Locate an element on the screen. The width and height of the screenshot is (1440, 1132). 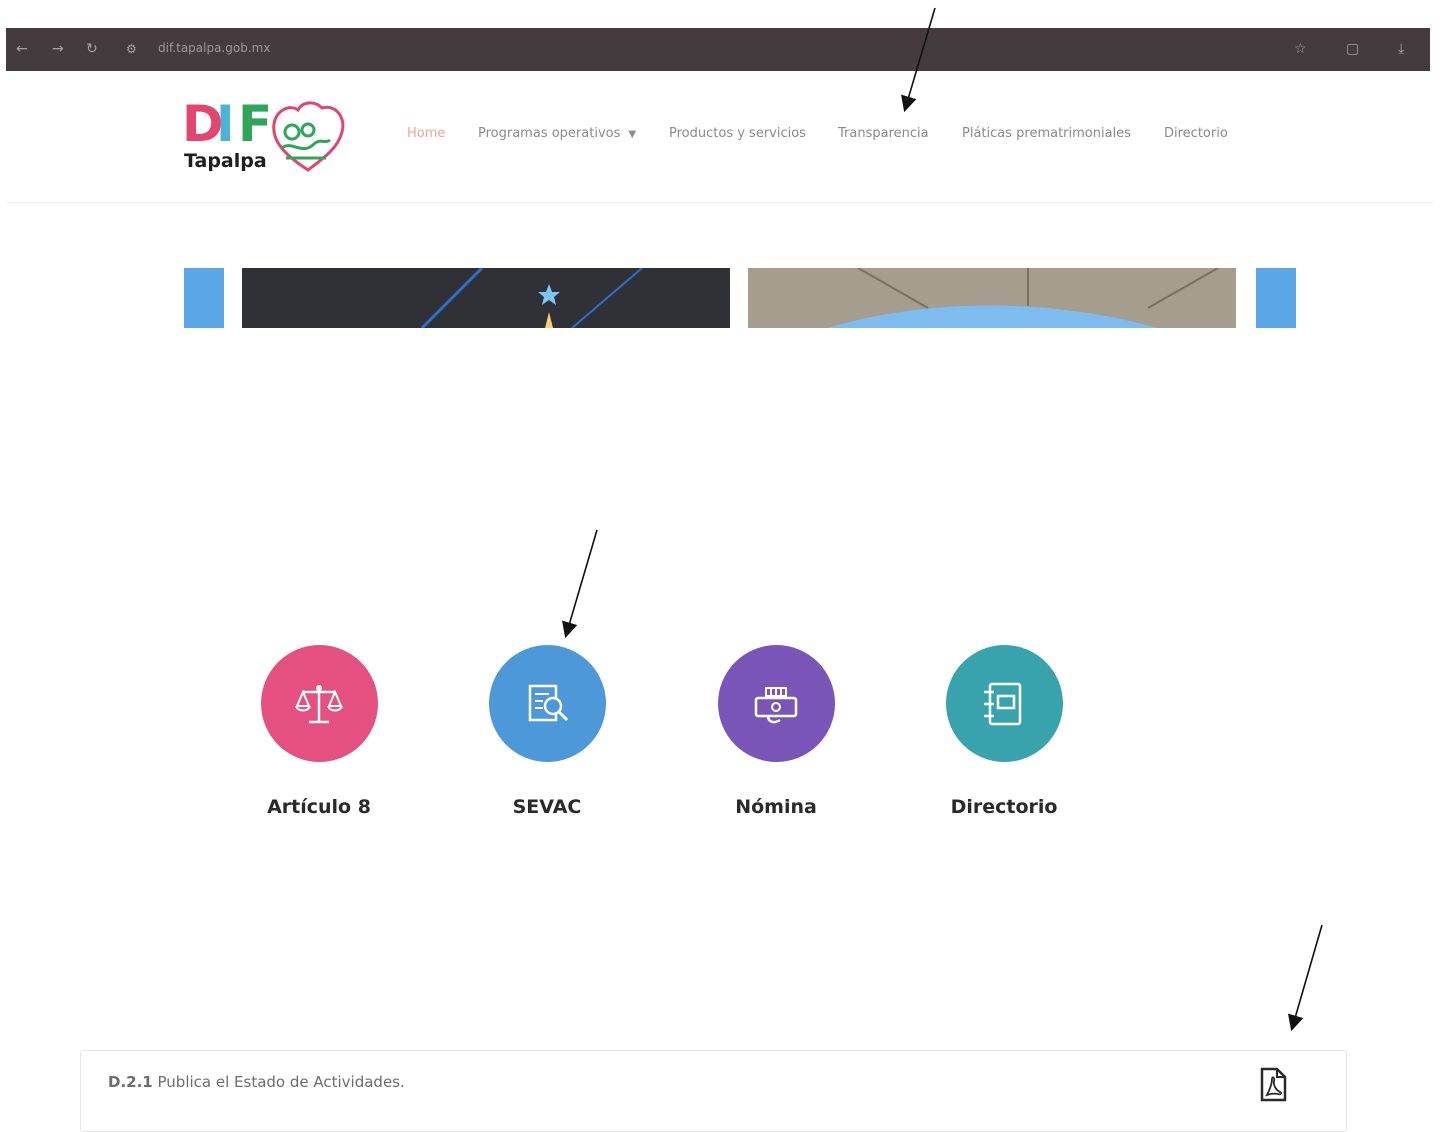
nav-platicas-prematrimoniales: Pláticas prematrimoniales is located at coordinates (1046, 133).